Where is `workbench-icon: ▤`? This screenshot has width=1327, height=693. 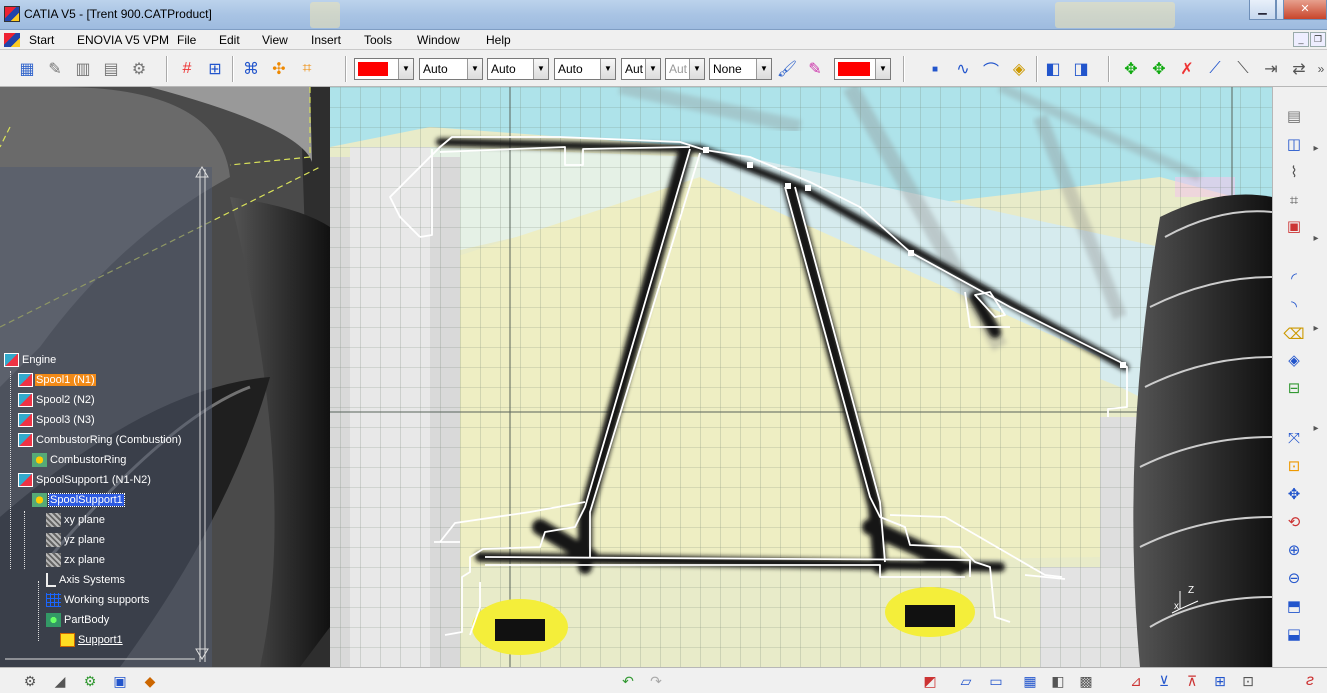 workbench-icon: ▤ is located at coordinates (1294, 116).